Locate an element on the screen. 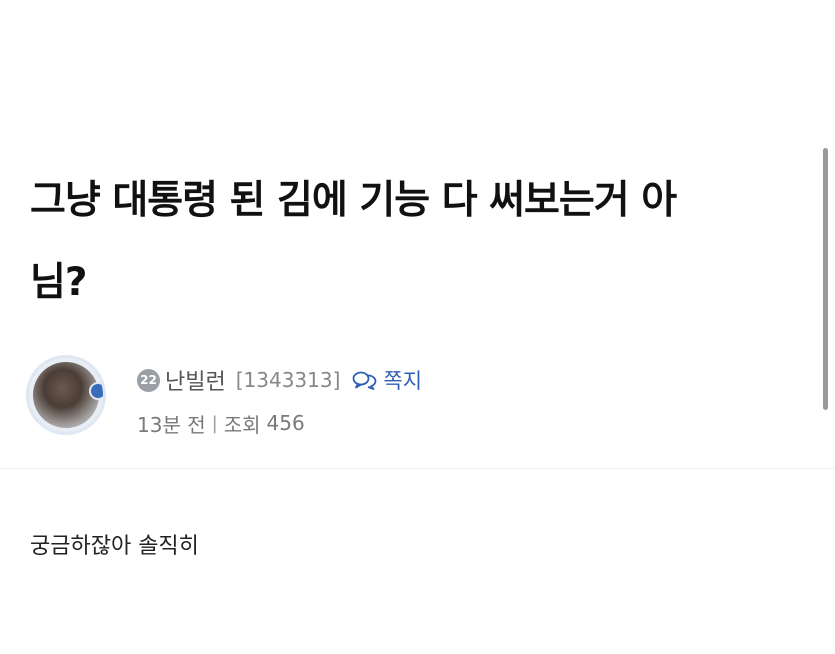 Image resolution: width=835 pixels, height=654 pixels. author-nickname: 난빌런 is located at coordinates (195, 380).